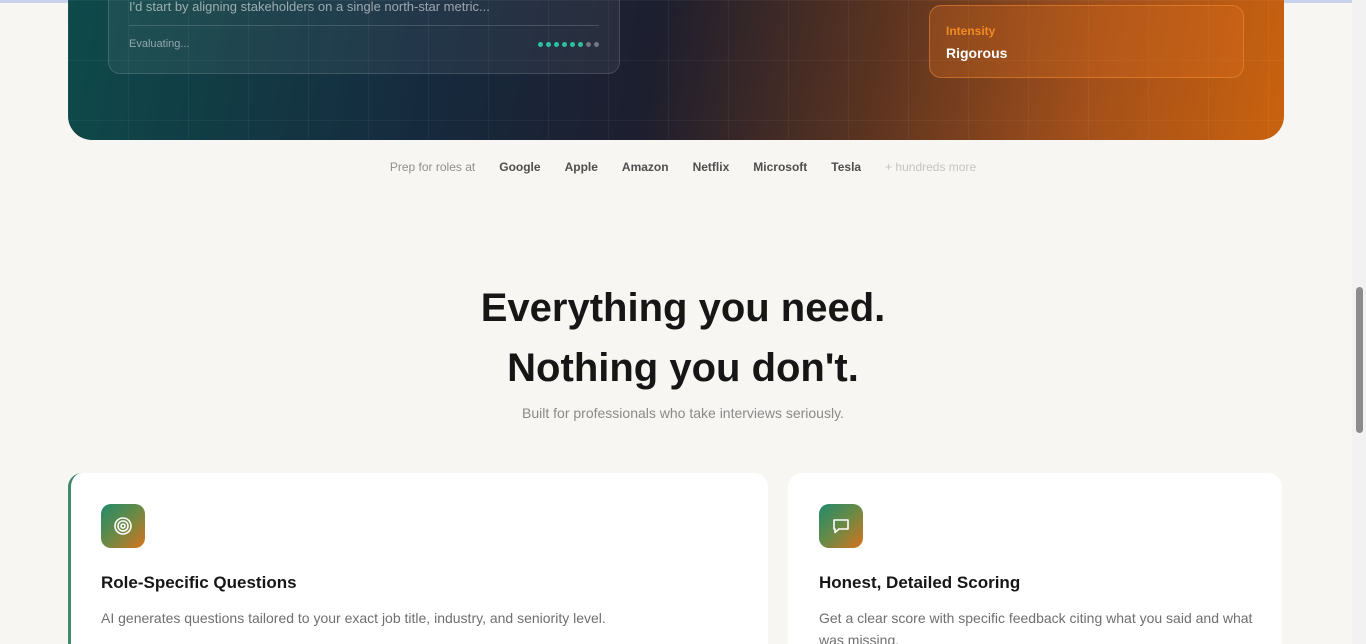  What do you see at coordinates (846, 167) in the screenshot?
I see `company-tesla: Tesla` at bounding box center [846, 167].